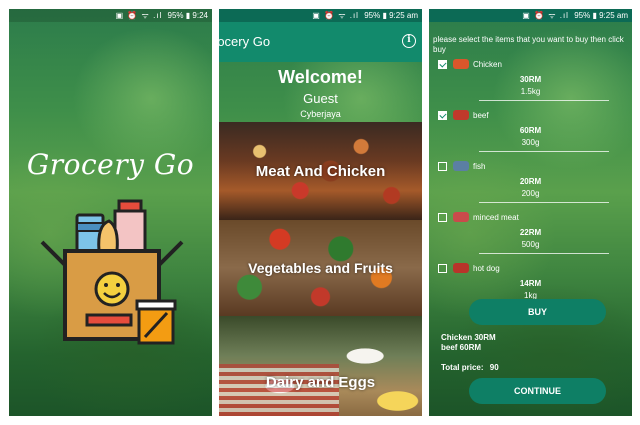 The height and width of the screenshot is (425, 640). Describe the element at coordinates (110, 15) in the screenshot. I see `status-bar: ▣ ⏰ ᯤ .ıl 95% ▮ 9:24` at that location.